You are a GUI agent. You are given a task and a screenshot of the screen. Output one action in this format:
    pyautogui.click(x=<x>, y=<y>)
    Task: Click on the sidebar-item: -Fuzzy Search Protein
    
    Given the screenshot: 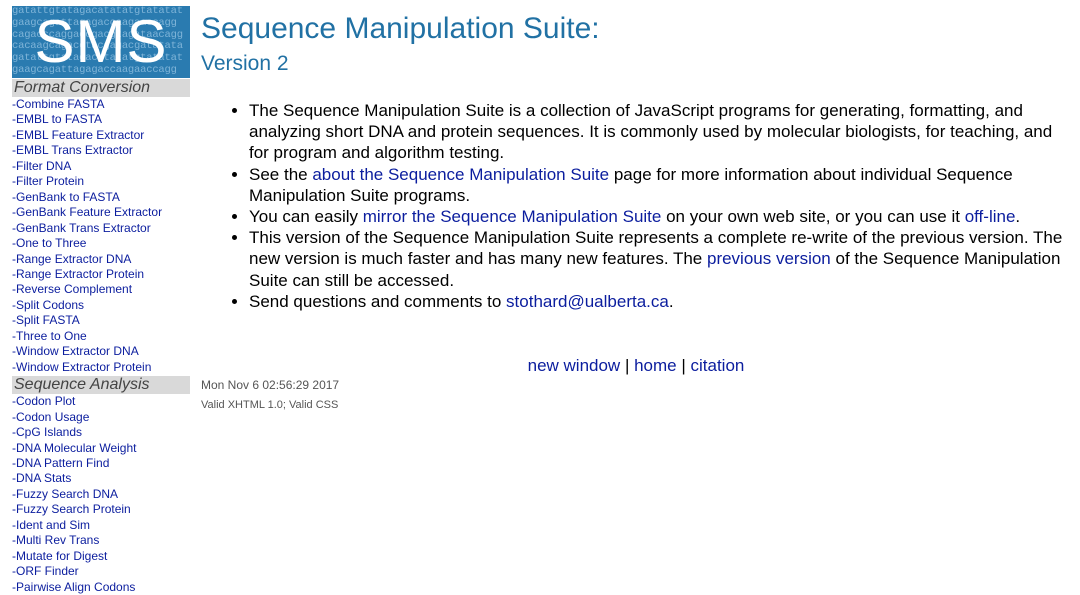 What is the action you would take?
    pyautogui.click(x=101, y=509)
    